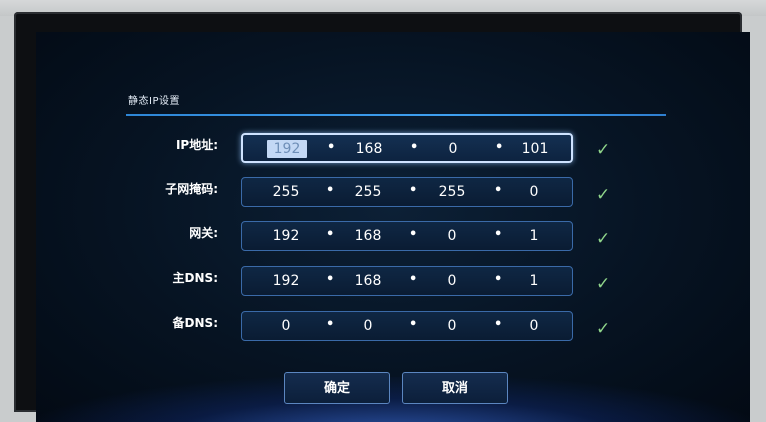  I want to click on cancel-button: 取消, so click(455, 388).